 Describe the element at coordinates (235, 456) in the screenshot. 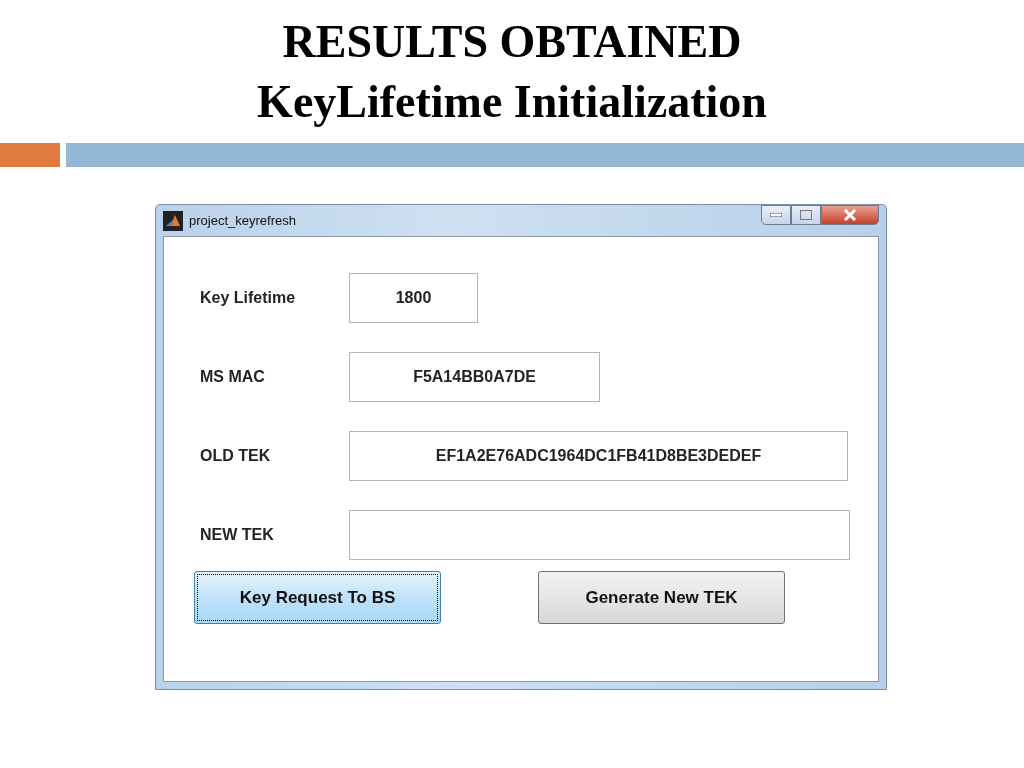

I see `field-label: OLD TEK` at that location.